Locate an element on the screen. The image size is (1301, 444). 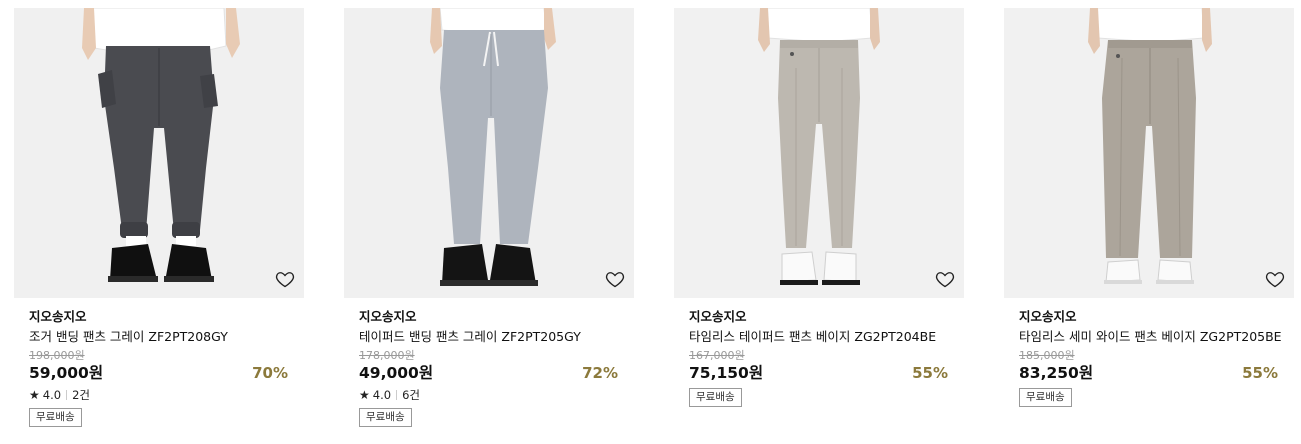
product-photo-straight is located at coordinates (819, 153).